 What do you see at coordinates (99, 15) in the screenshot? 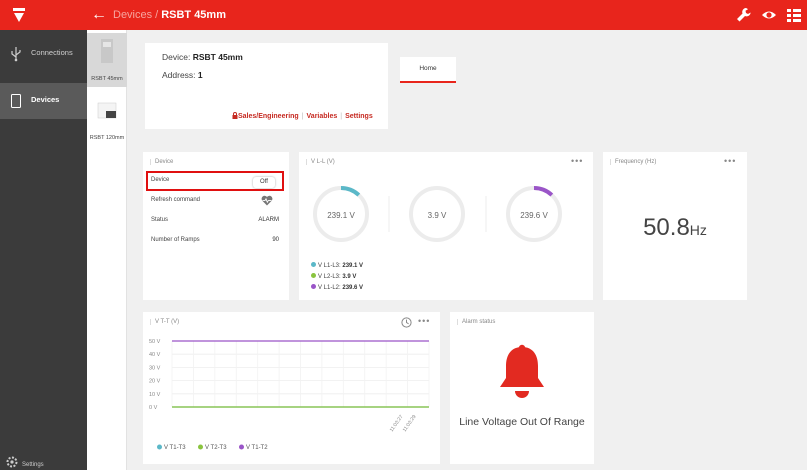
I see `back-arrow-icon: ←` at bounding box center [99, 15].